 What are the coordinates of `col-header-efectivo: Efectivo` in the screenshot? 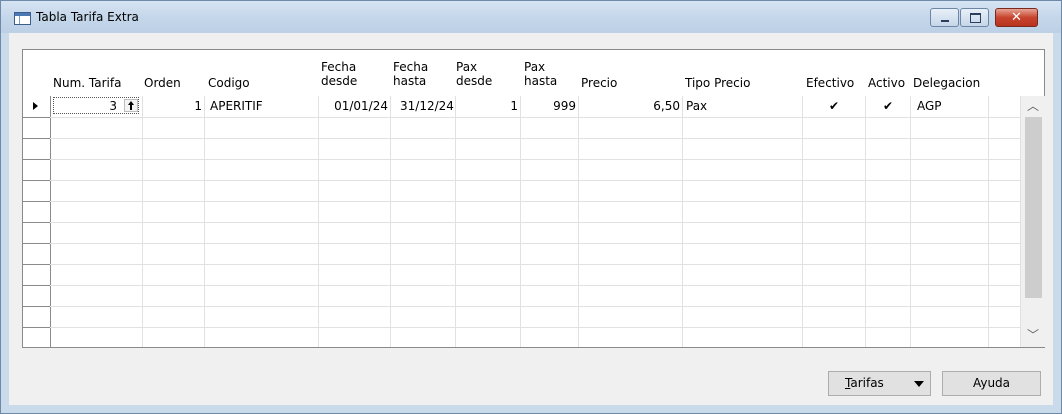 It's located at (830, 83).